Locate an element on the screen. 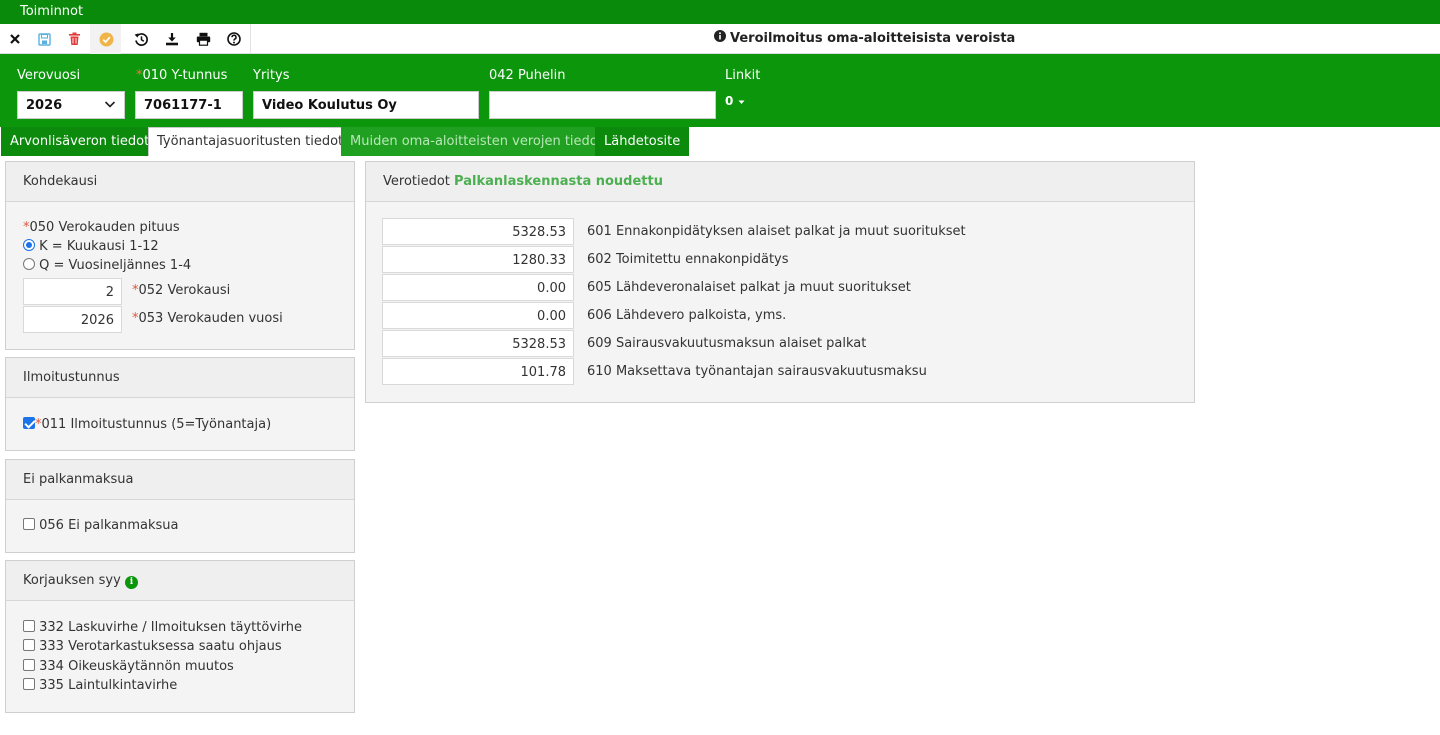 This screenshot has width=1440, height=735. vuosi-input: 2026 is located at coordinates (72, 319).